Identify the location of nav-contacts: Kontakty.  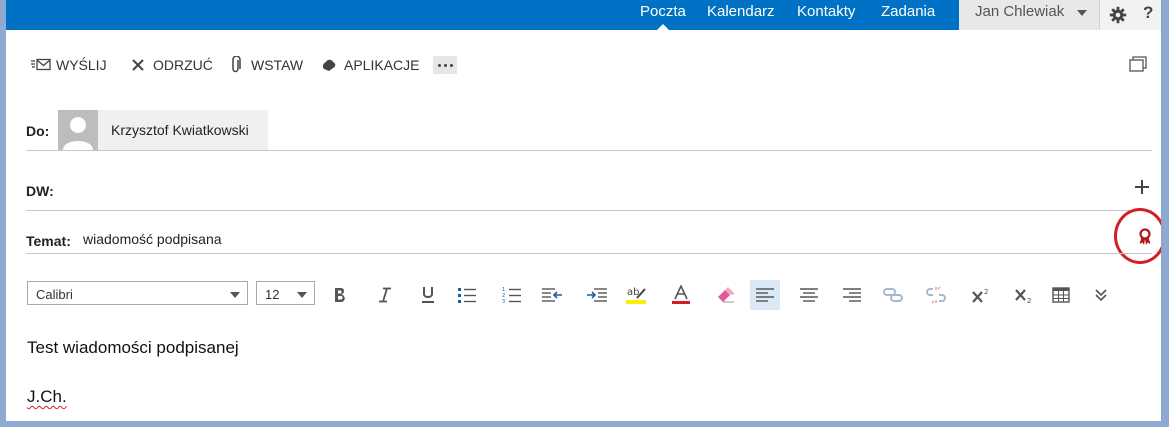
(826, 12).